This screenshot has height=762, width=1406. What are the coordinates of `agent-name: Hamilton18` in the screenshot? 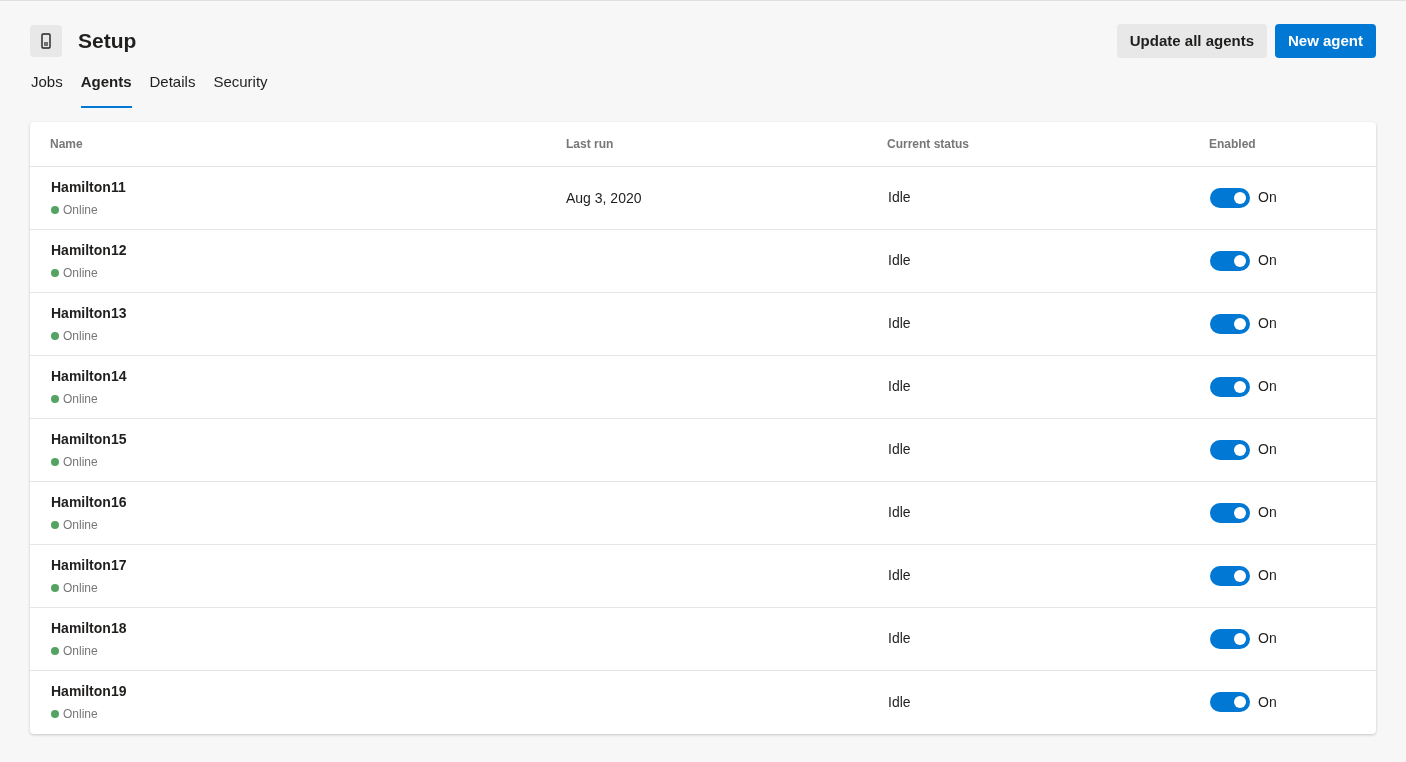 It's located at (89, 628).